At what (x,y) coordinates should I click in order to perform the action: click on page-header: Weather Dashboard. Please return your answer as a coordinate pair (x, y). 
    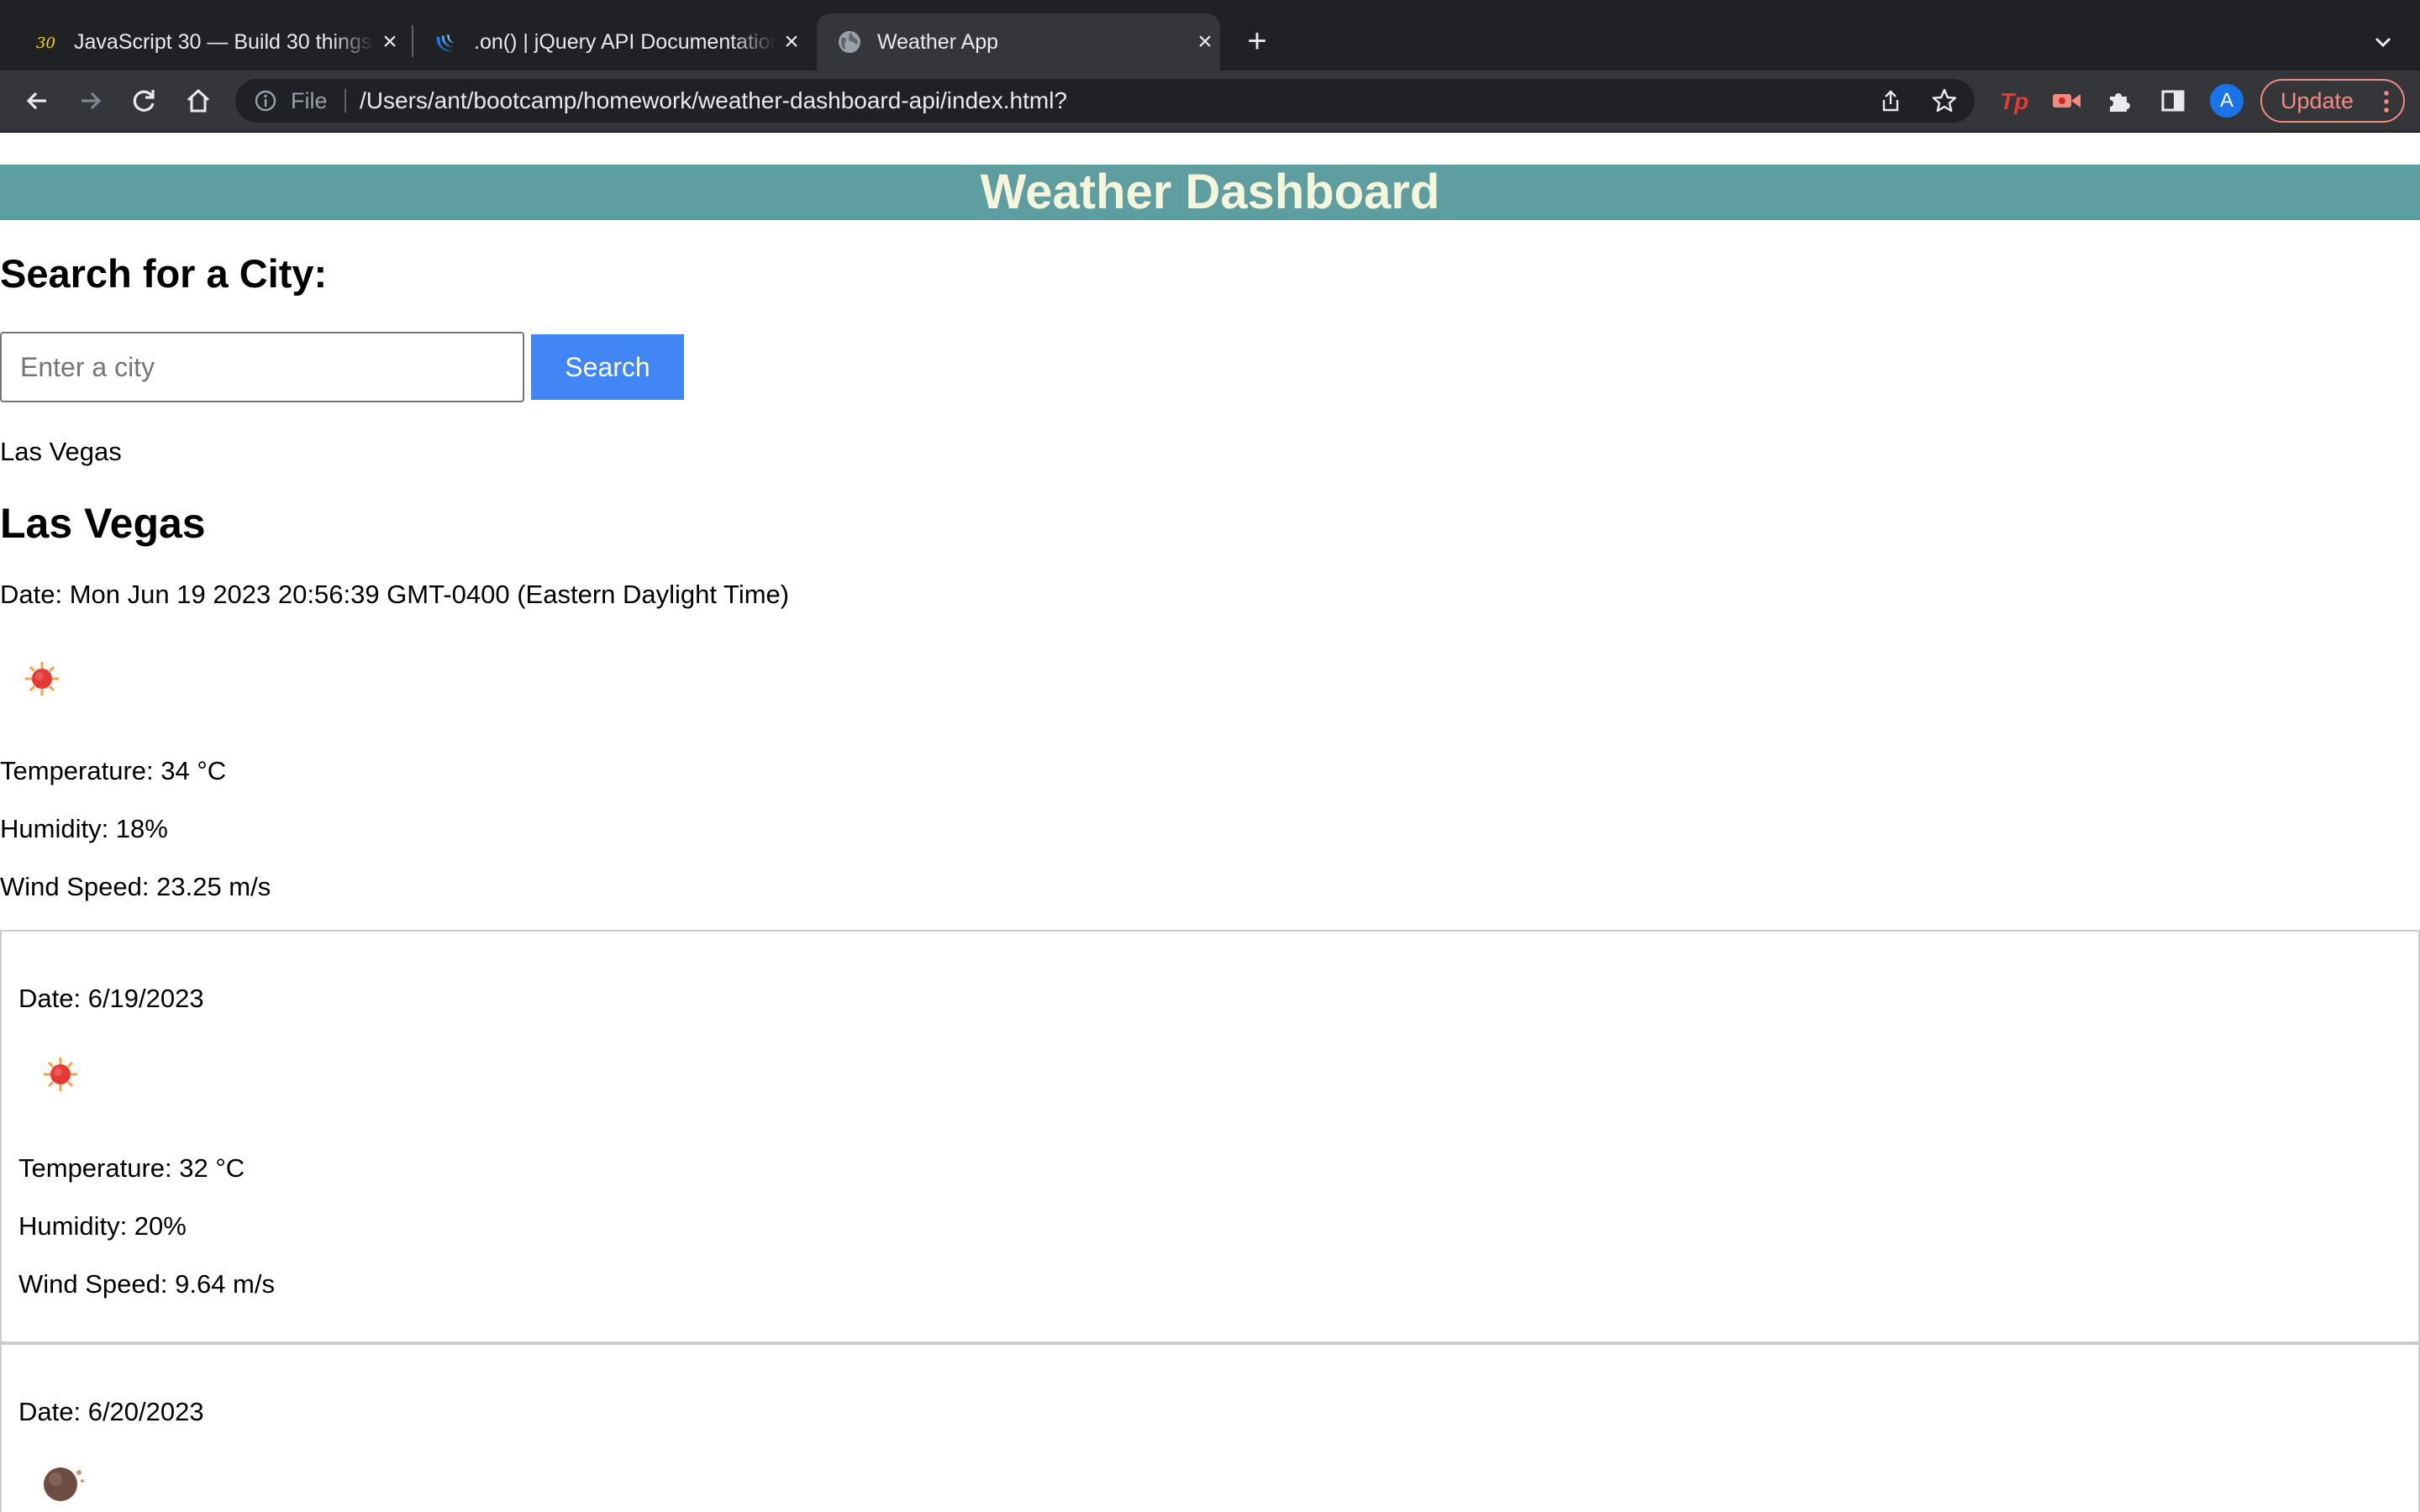
    Looking at the image, I should click on (1210, 192).